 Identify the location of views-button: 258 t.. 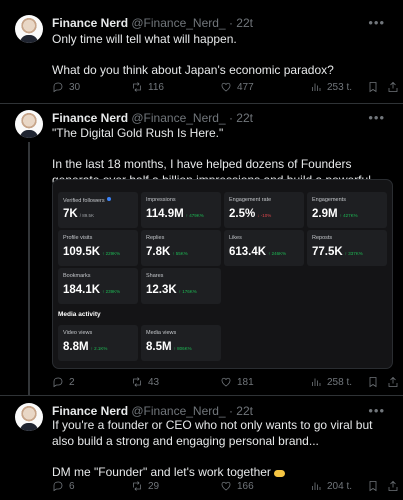
(331, 382).